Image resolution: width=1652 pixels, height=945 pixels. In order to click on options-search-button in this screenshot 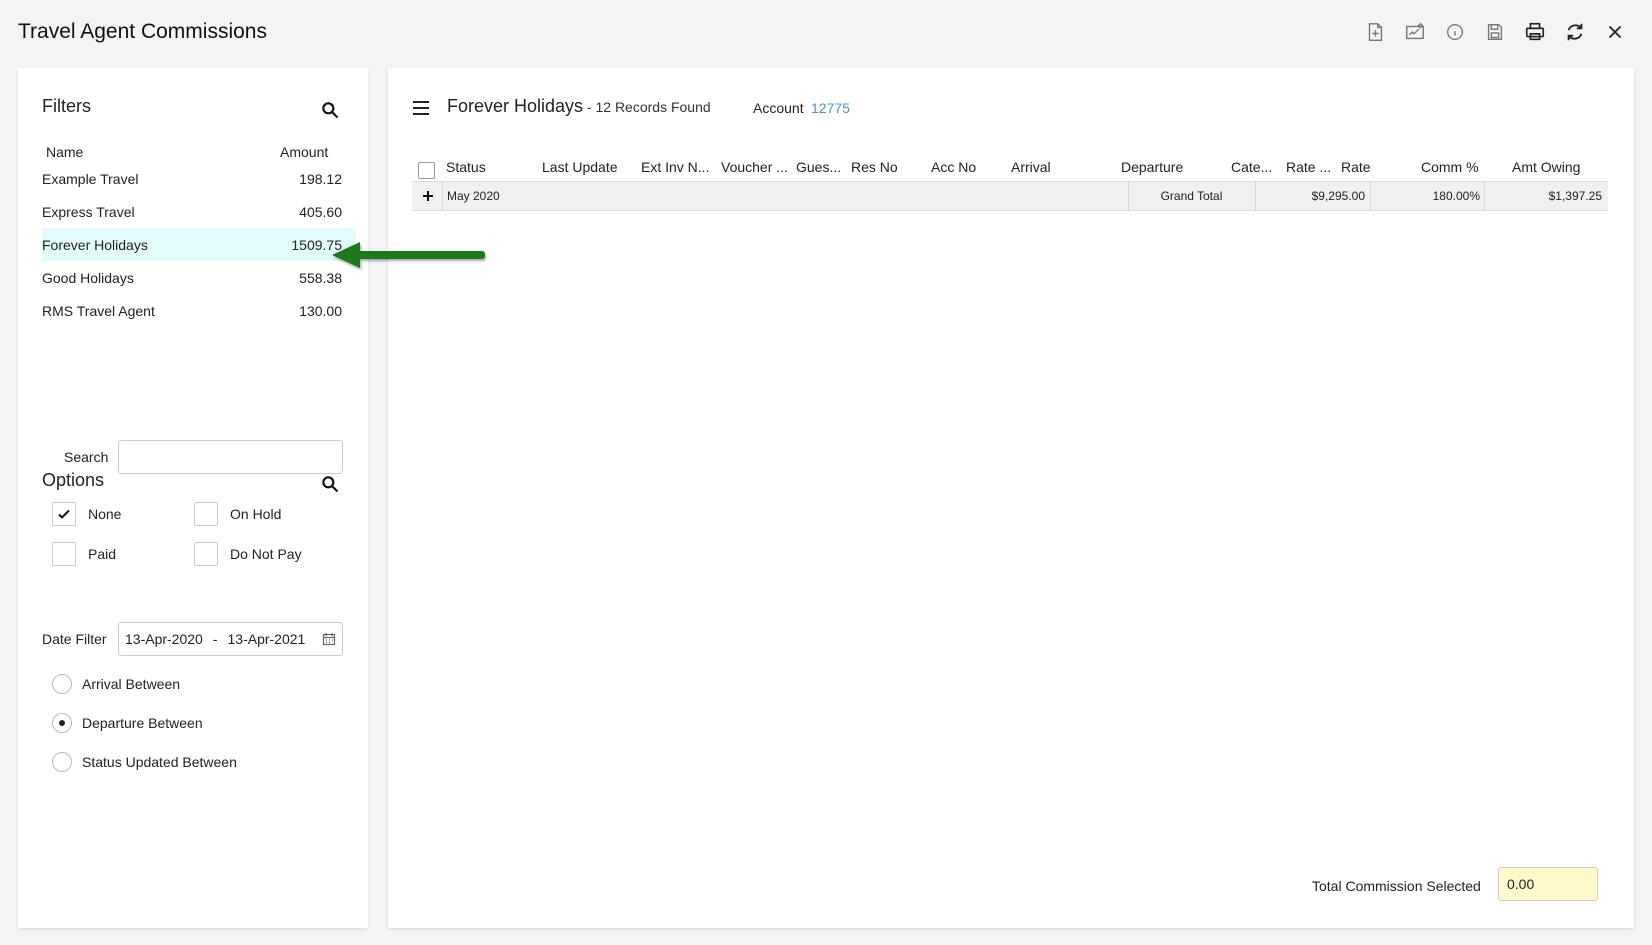, I will do `click(331, 485)`.